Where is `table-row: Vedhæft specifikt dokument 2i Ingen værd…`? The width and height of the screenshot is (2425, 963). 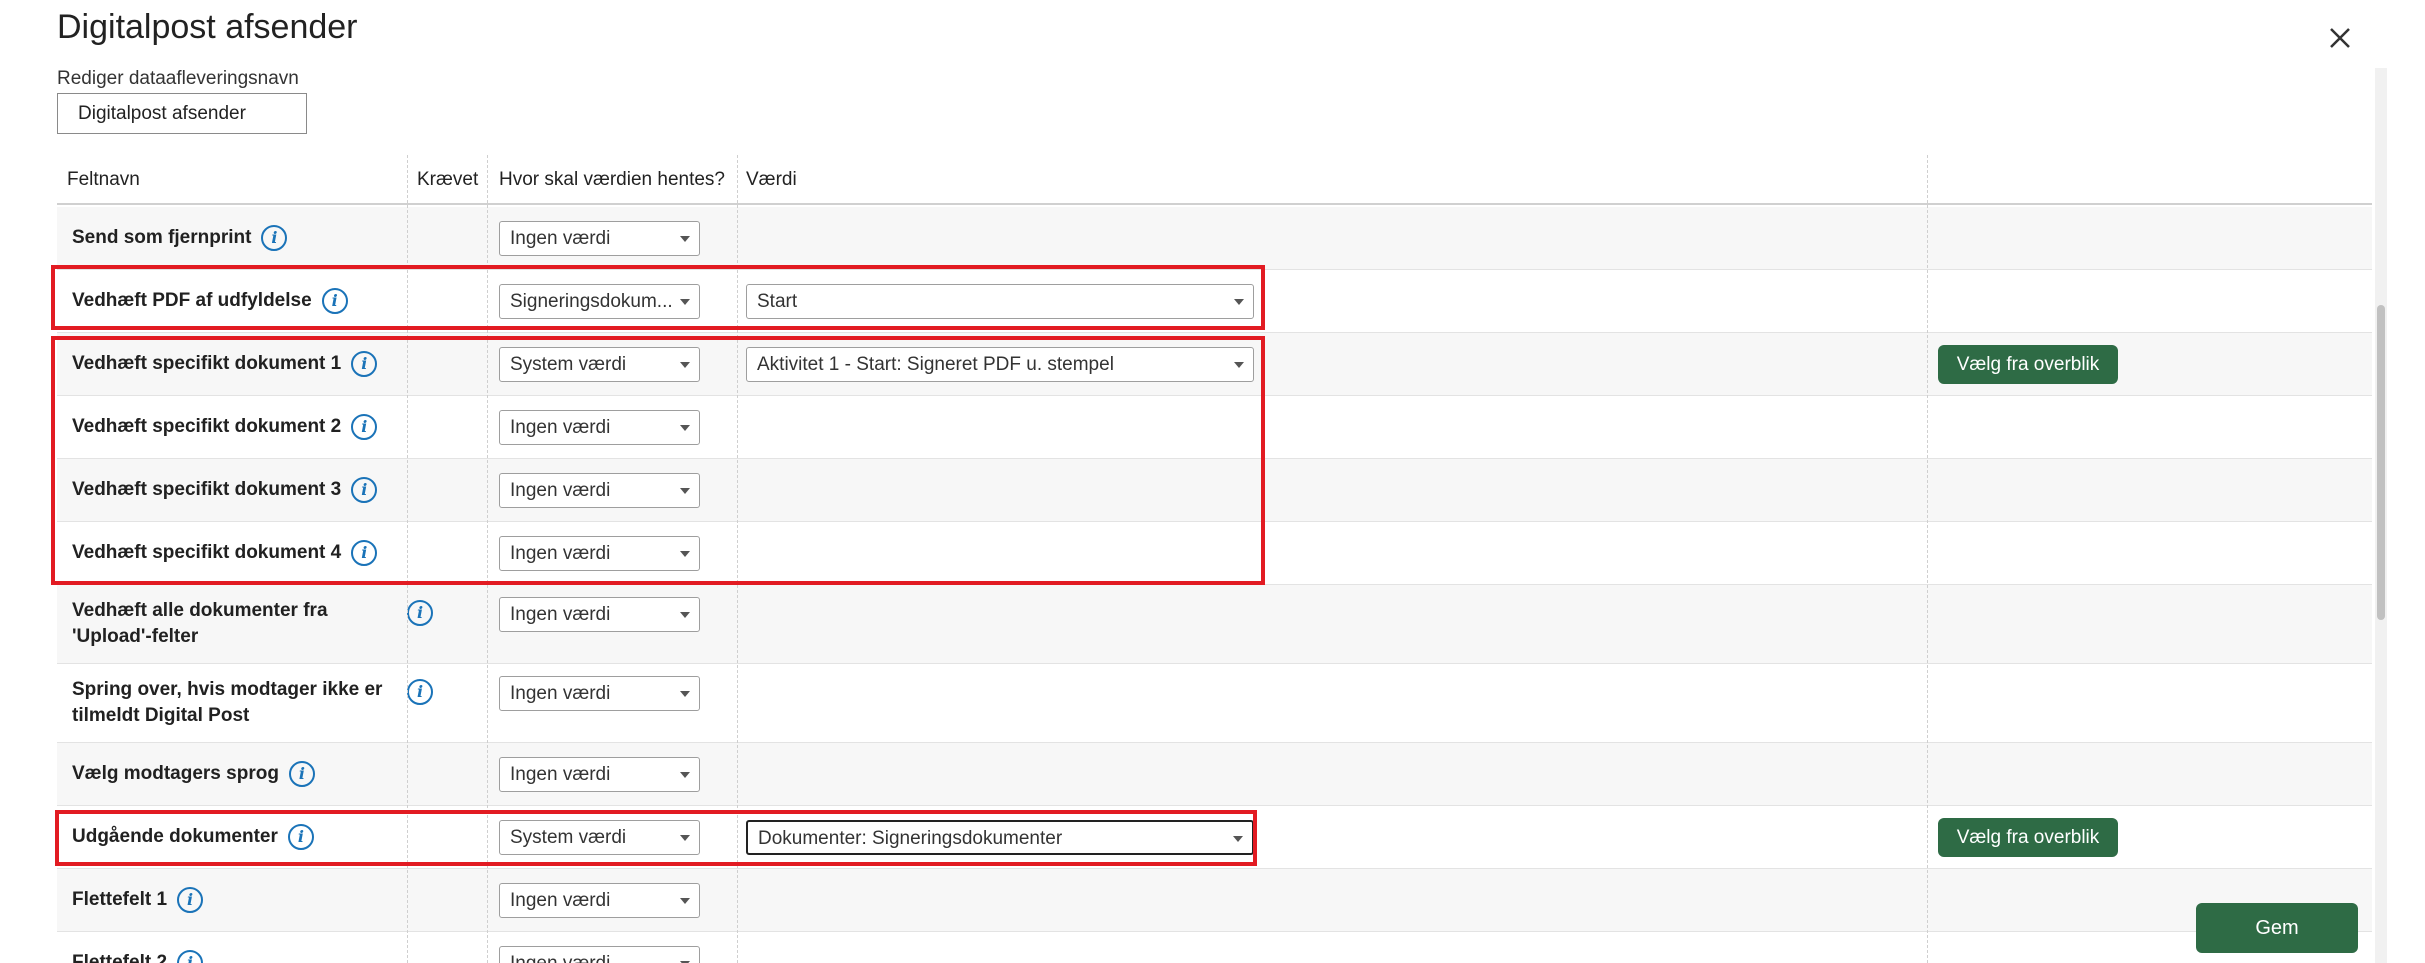 table-row: Vedhæft specifikt dokument 2i Ingen værd… is located at coordinates (1214, 427).